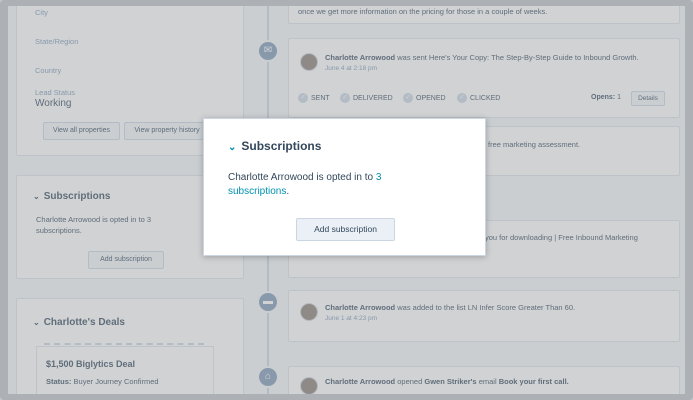 The image size is (693, 400). What do you see at coordinates (274, 146) in the screenshot?
I see `modal-title: ⌄ Subscriptions` at bounding box center [274, 146].